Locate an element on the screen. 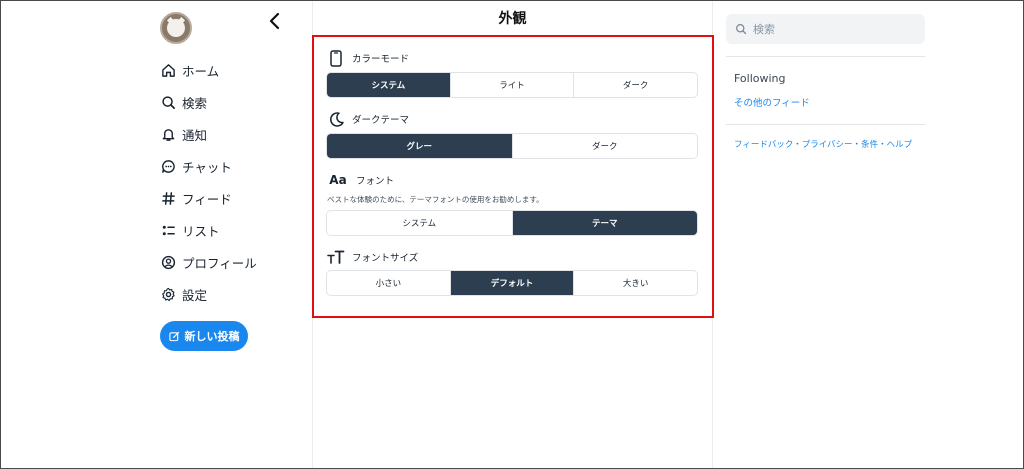 This screenshot has width=1024, height=469. sidebar-item-label: フィード is located at coordinates (207, 199).